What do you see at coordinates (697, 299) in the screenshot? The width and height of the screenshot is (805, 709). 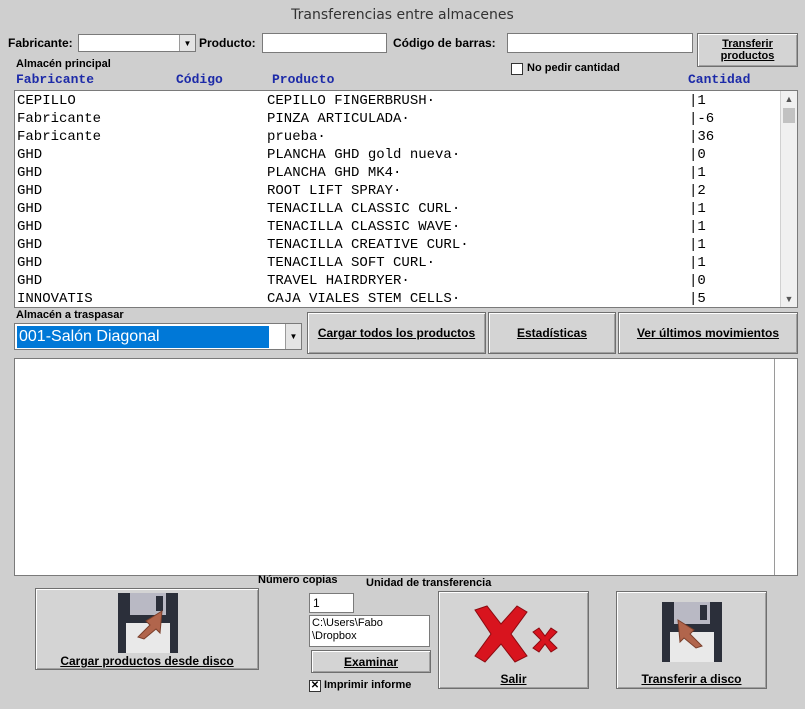 I see `cell-cantidad: |5` at bounding box center [697, 299].